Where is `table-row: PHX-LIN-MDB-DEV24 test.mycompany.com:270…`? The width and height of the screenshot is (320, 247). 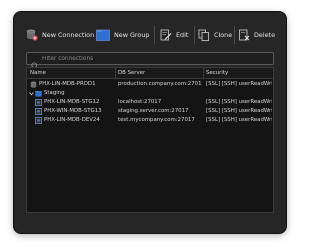
table-row: PHX-LIN-MDB-DEV24 test.mycompany.com:270… is located at coordinates (150, 120).